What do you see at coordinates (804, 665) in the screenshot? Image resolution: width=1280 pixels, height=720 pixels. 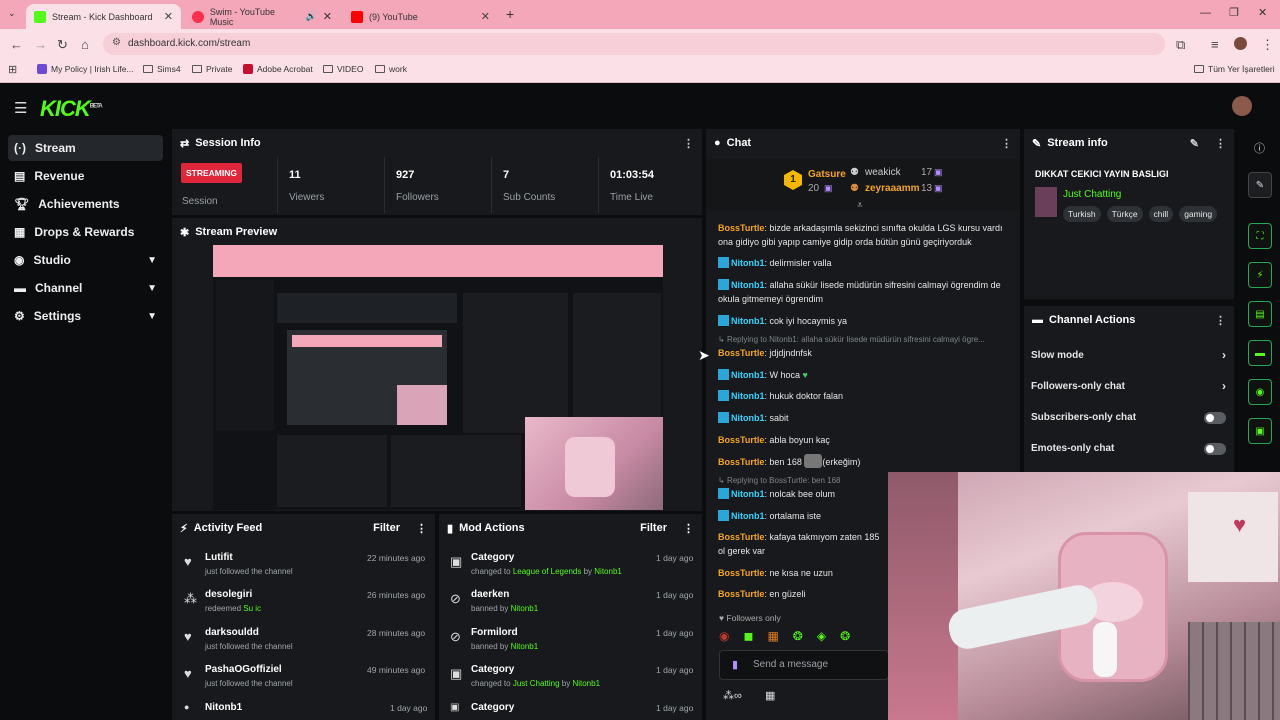 I see `chat-input: ▮ Send a message` at bounding box center [804, 665].